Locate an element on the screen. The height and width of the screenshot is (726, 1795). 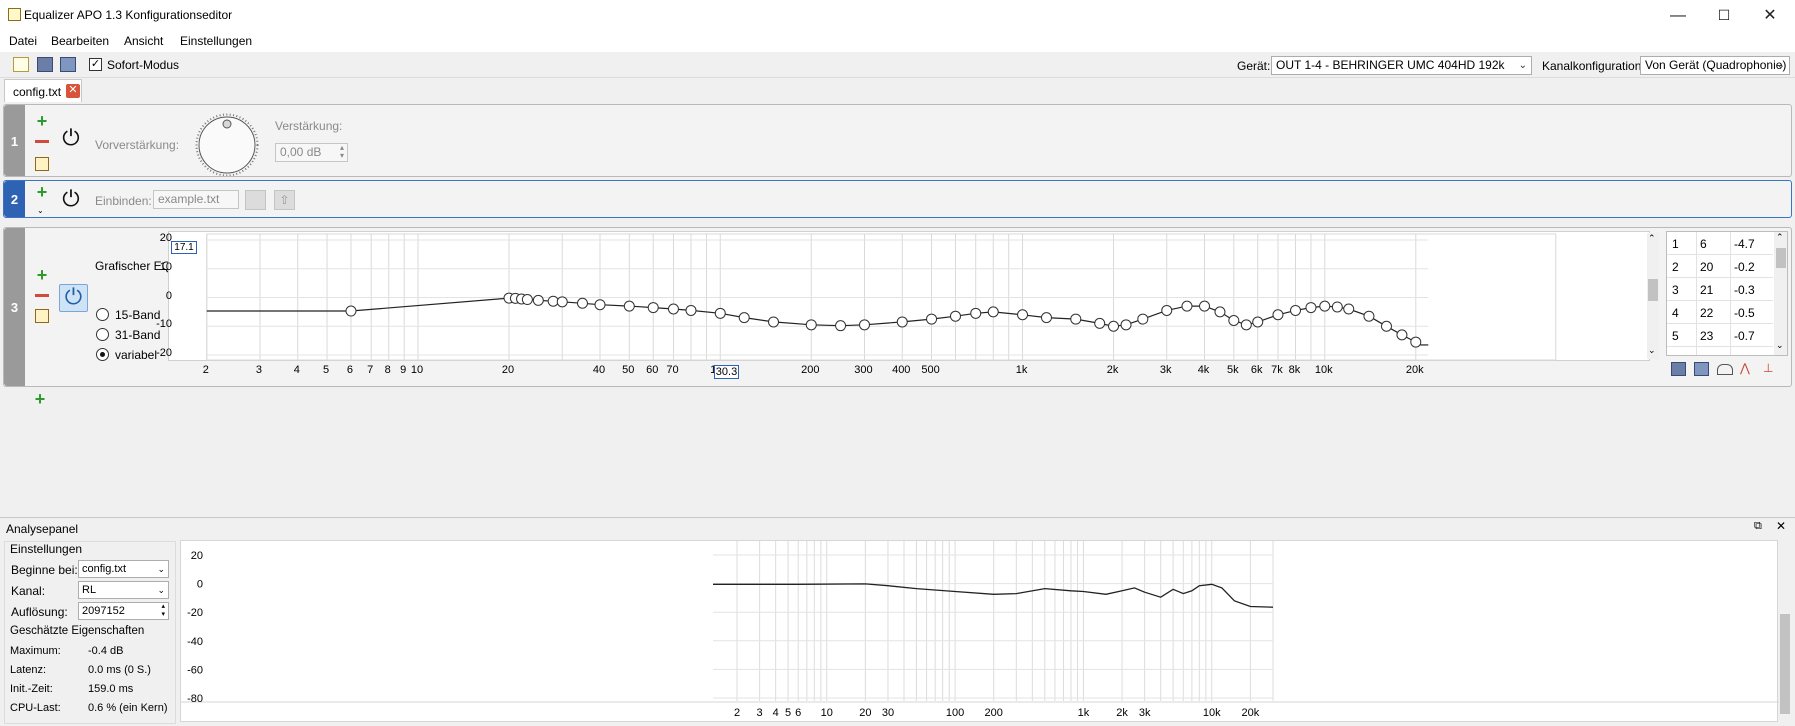
radio-31-band is located at coordinates (102, 334).